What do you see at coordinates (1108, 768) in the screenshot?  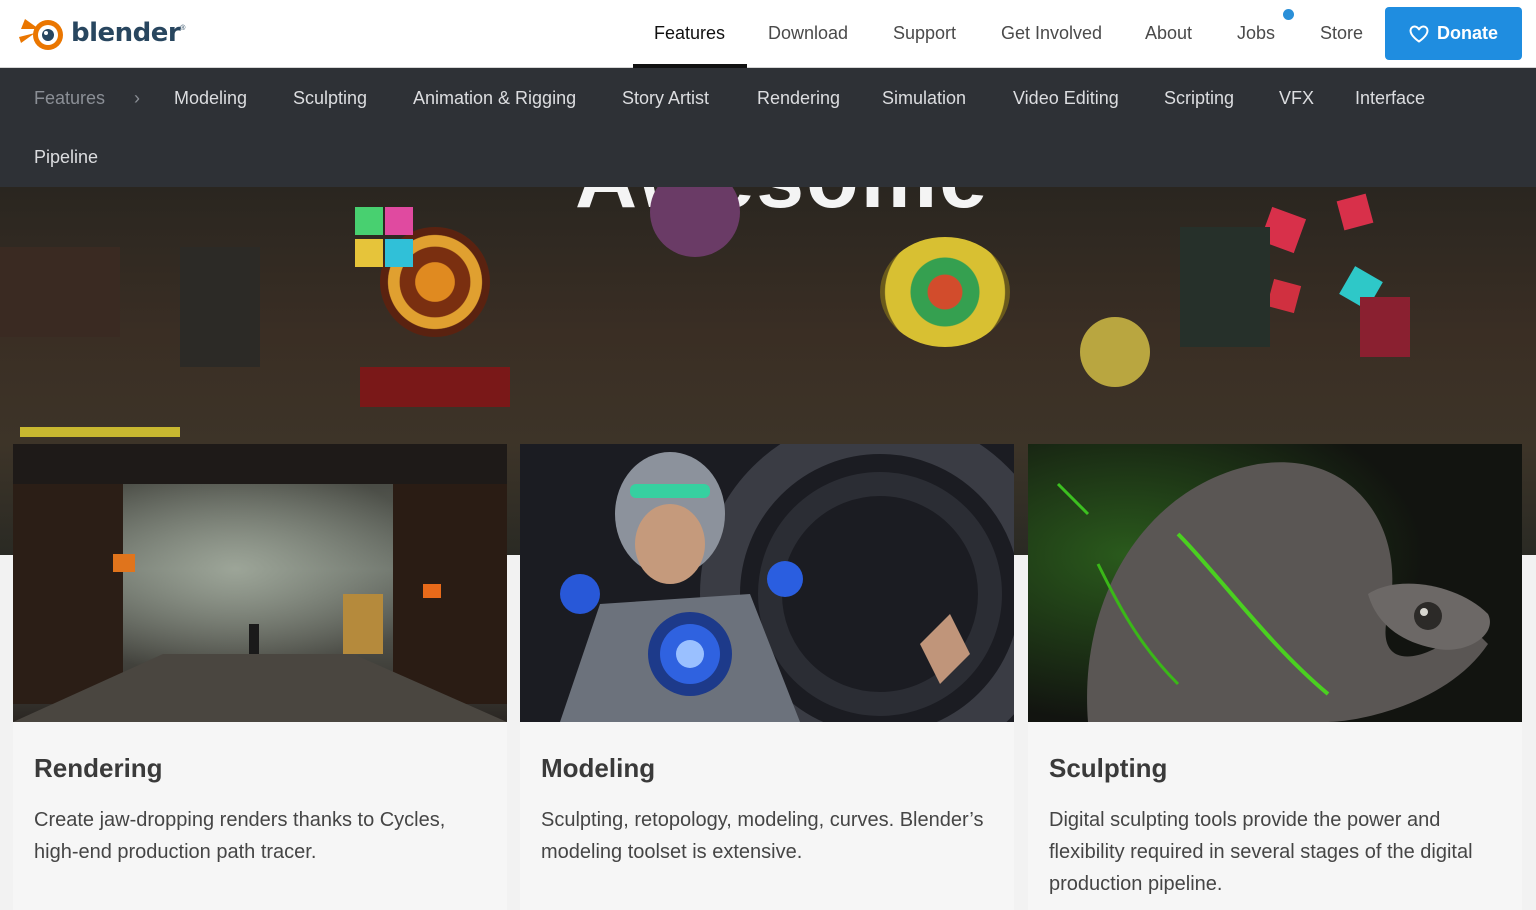 I see `card-title: Sculpting` at bounding box center [1108, 768].